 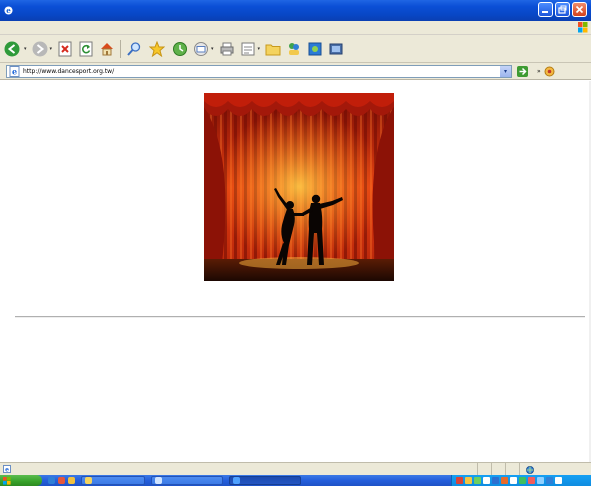 I want to click on star-icon, so click(x=157, y=48).